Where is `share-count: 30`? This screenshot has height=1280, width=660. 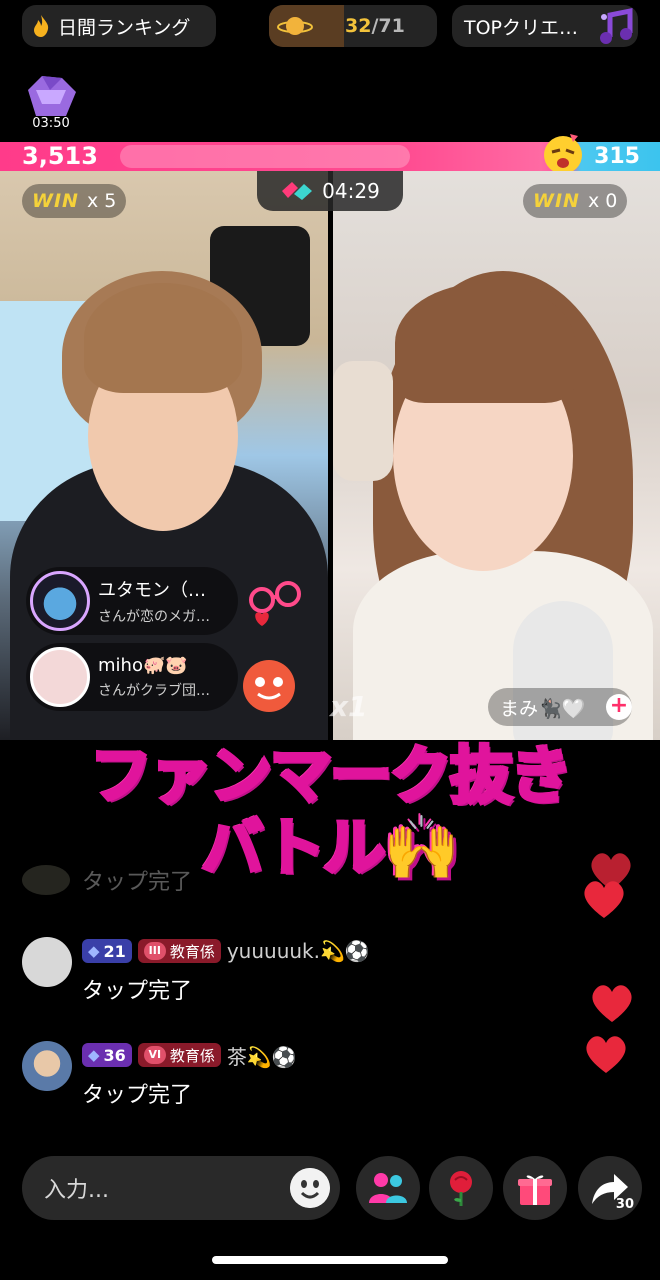 share-count: 30 is located at coordinates (624, 1204).